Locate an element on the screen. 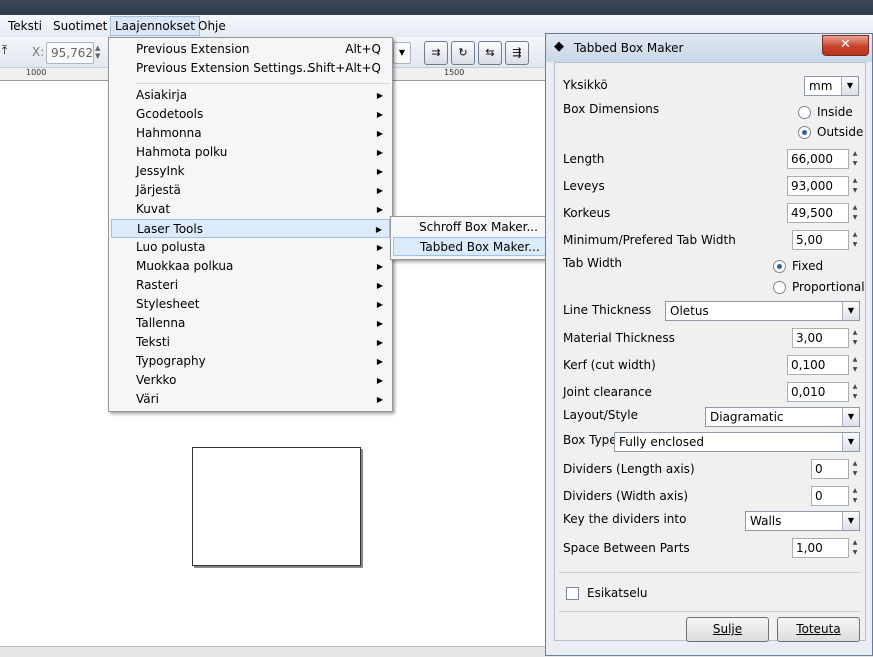  tab-width-min-label: Minimum/Prefered Tab Width is located at coordinates (649, 240).